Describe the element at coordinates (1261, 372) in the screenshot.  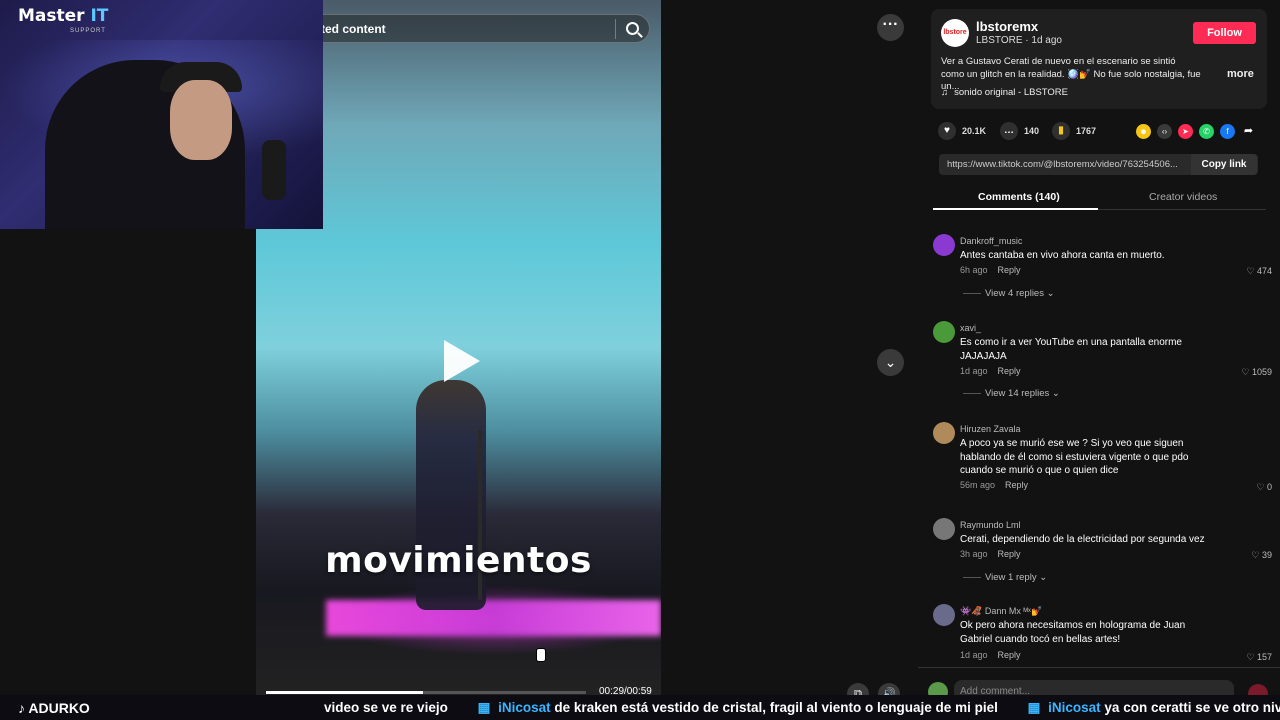
I see `comment-like-count: 1059` at that location.